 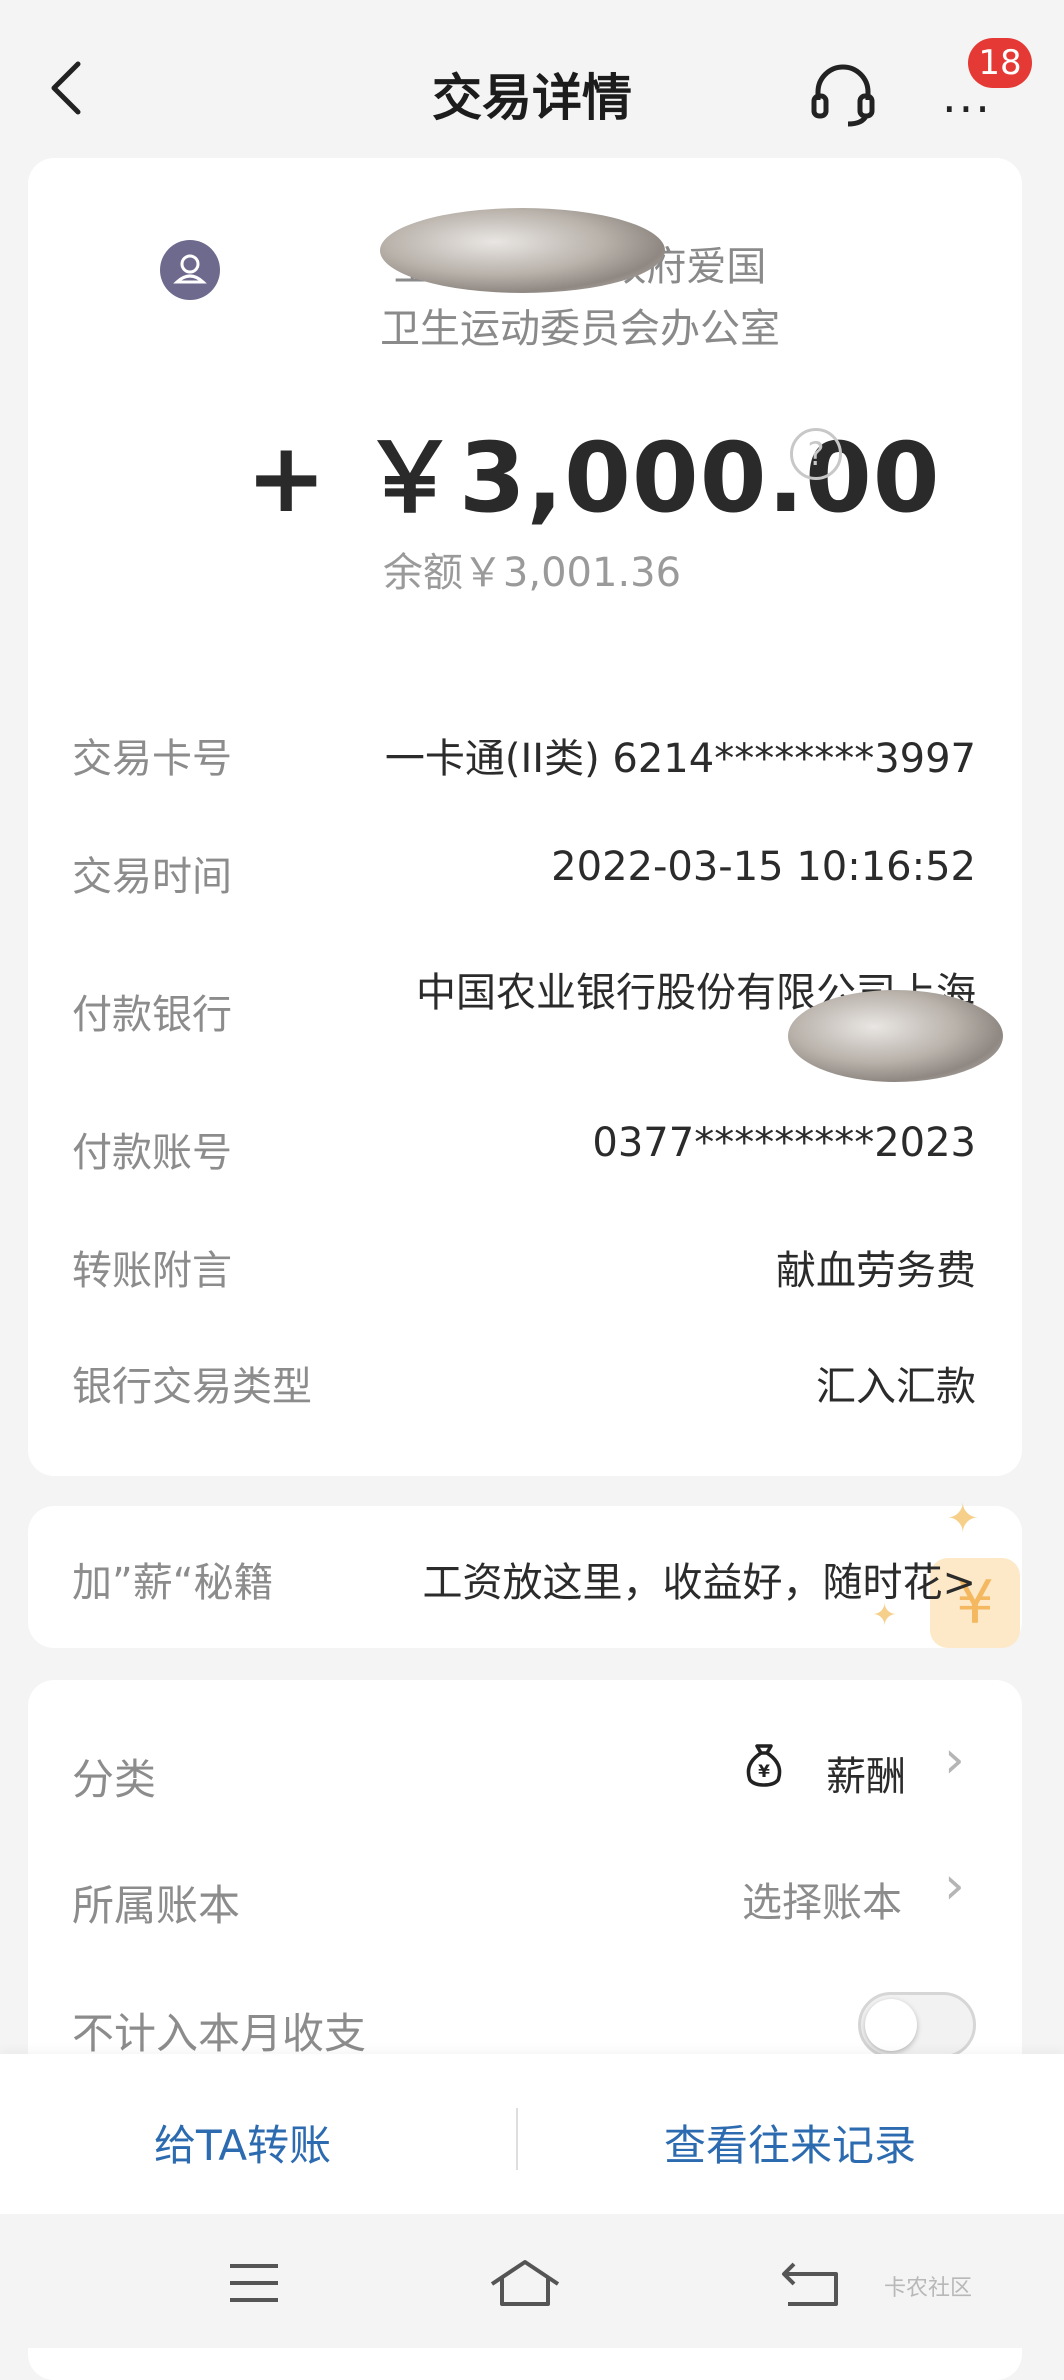 I want to click on exclude-monthly-label: 不计入本月收支, so click(x=219, y=2033).